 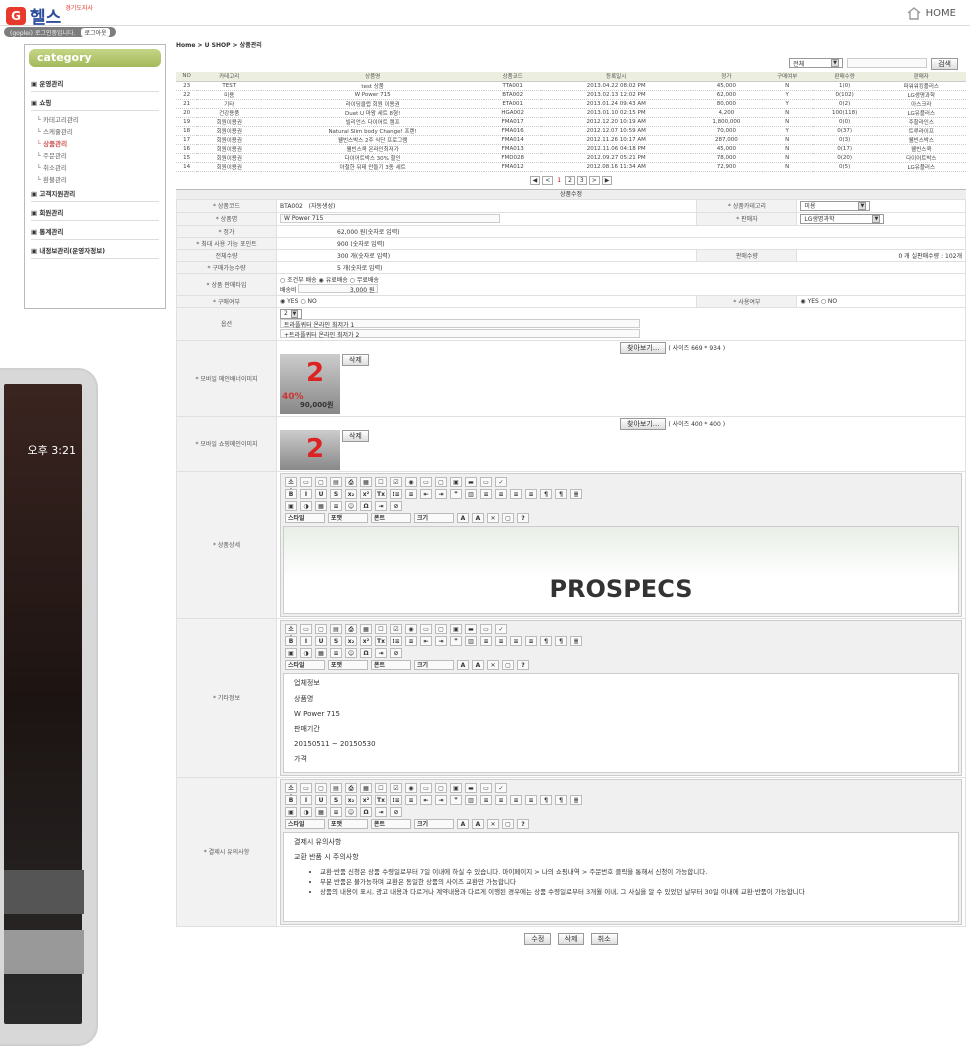 What do you see at coordinates (887, 63) in the screenshot?
I see `search-input` at bounding box center [887, 63].